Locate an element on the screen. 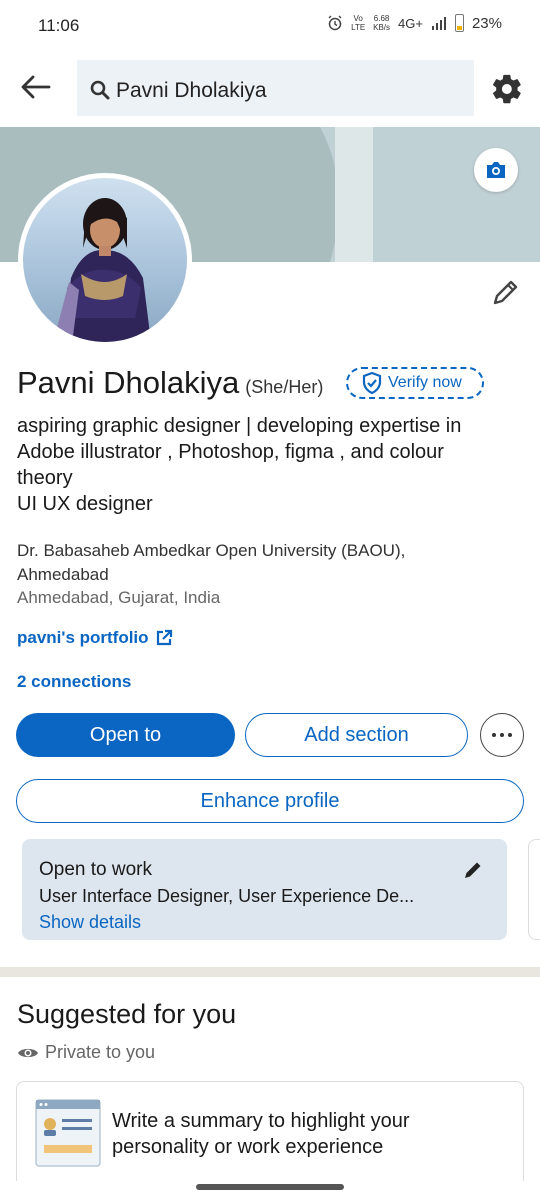  portfolio-link: pavni's portfolio is located at coordinates (95, 638).